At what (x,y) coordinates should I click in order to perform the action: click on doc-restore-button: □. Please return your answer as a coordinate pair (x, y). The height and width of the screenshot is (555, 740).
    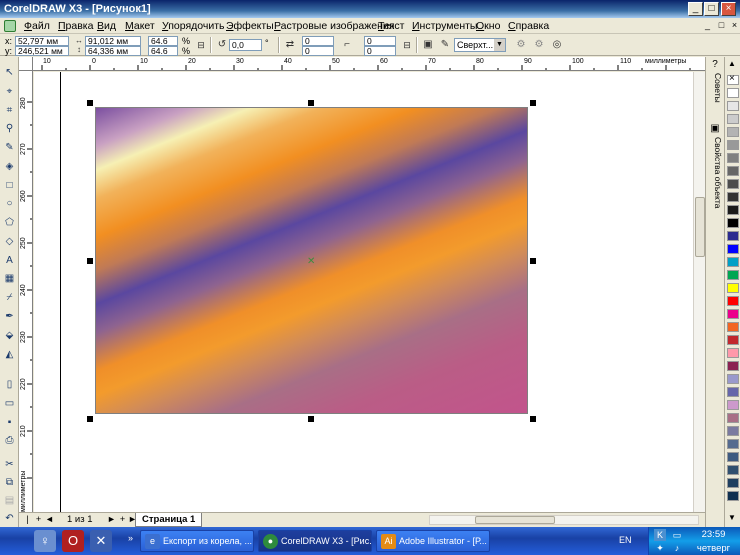
    Looking at the image, I should click on (721, 25).